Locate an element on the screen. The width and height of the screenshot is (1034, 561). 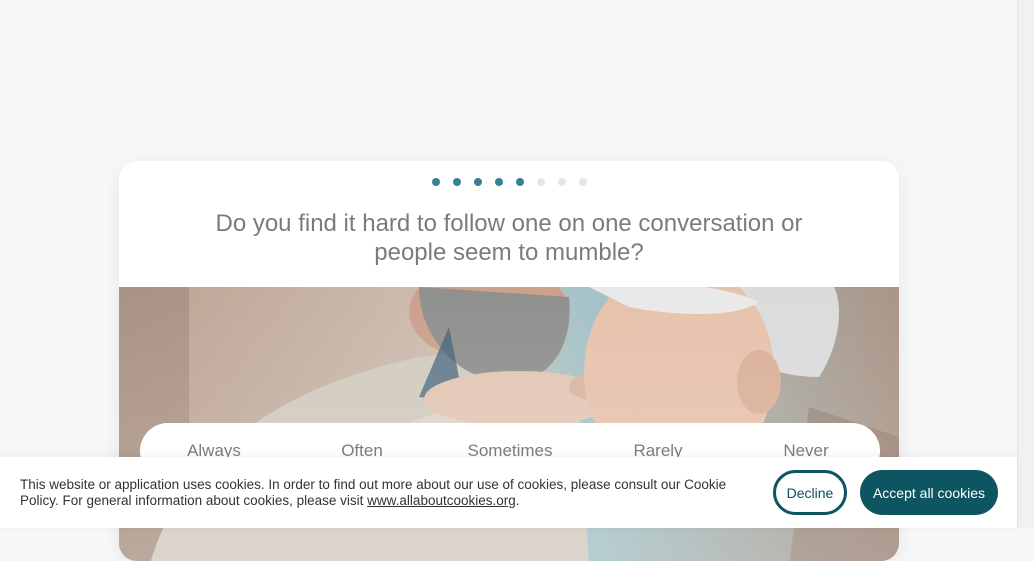
answer-always: Always is located at coordinates (214, 442).